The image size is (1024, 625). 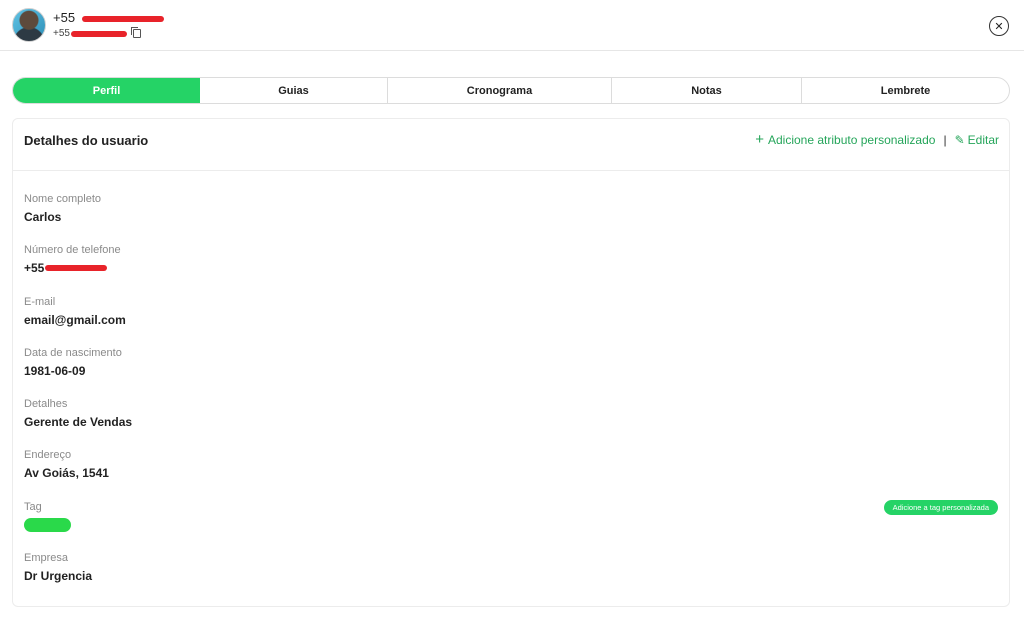 What do you see at coordinates (55, 370) in the screenshot?
I see `field-value: 1981-06-09` at bounding box center [55, 370].